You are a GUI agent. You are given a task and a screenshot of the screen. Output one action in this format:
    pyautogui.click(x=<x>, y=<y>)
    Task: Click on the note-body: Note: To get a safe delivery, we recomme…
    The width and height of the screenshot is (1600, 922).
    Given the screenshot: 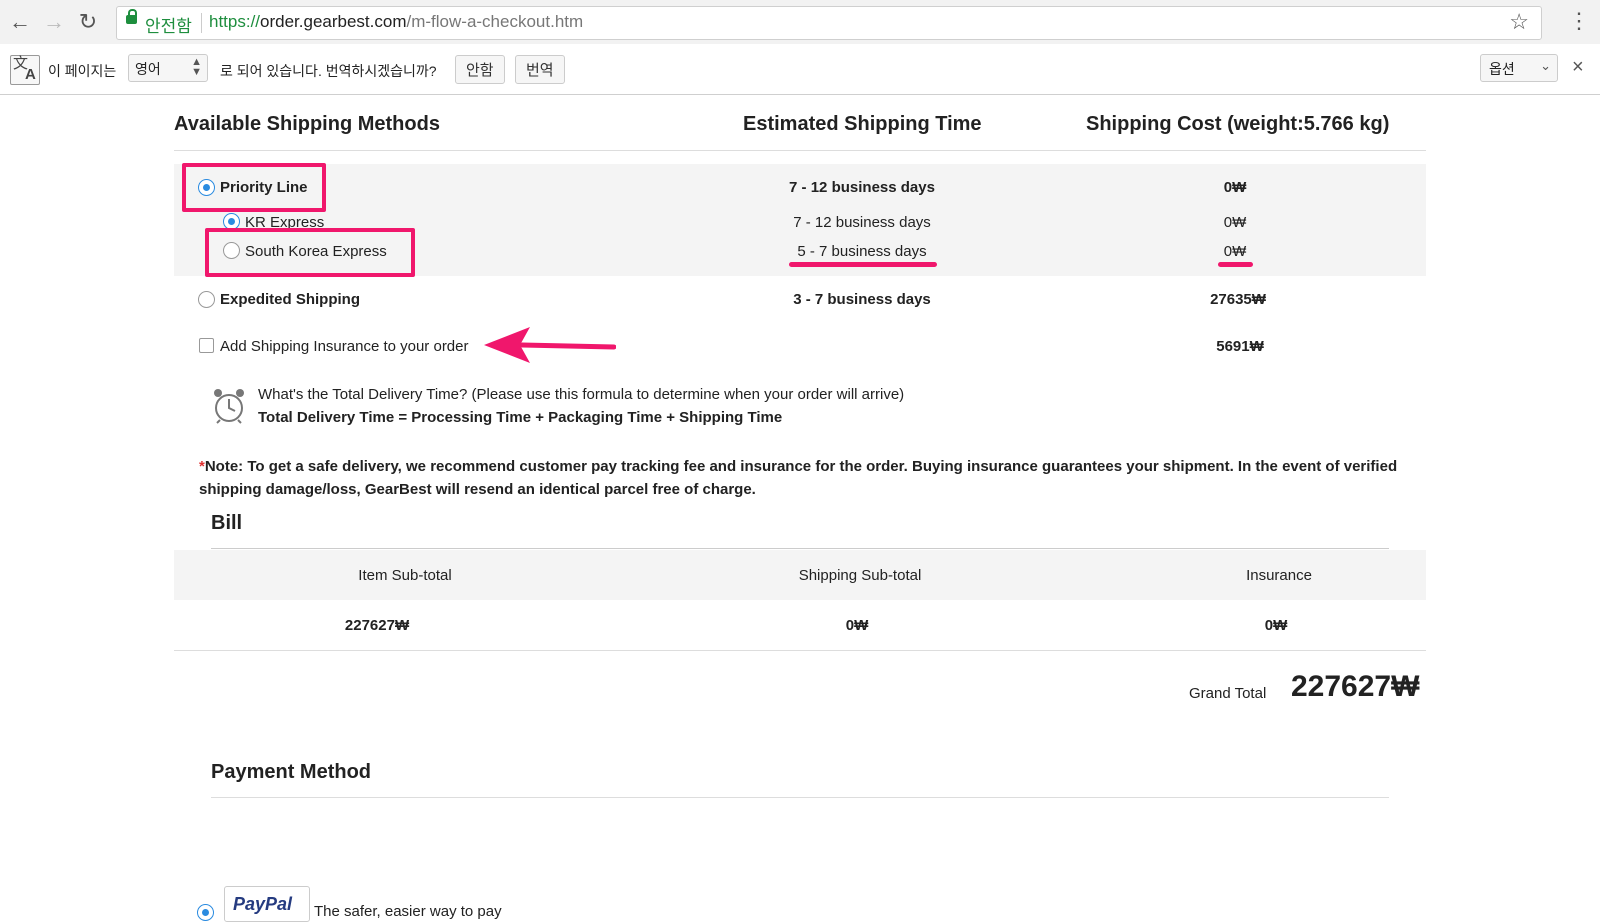 What is the action you would take?
    pyautogui.click(x=798, y=478)
    